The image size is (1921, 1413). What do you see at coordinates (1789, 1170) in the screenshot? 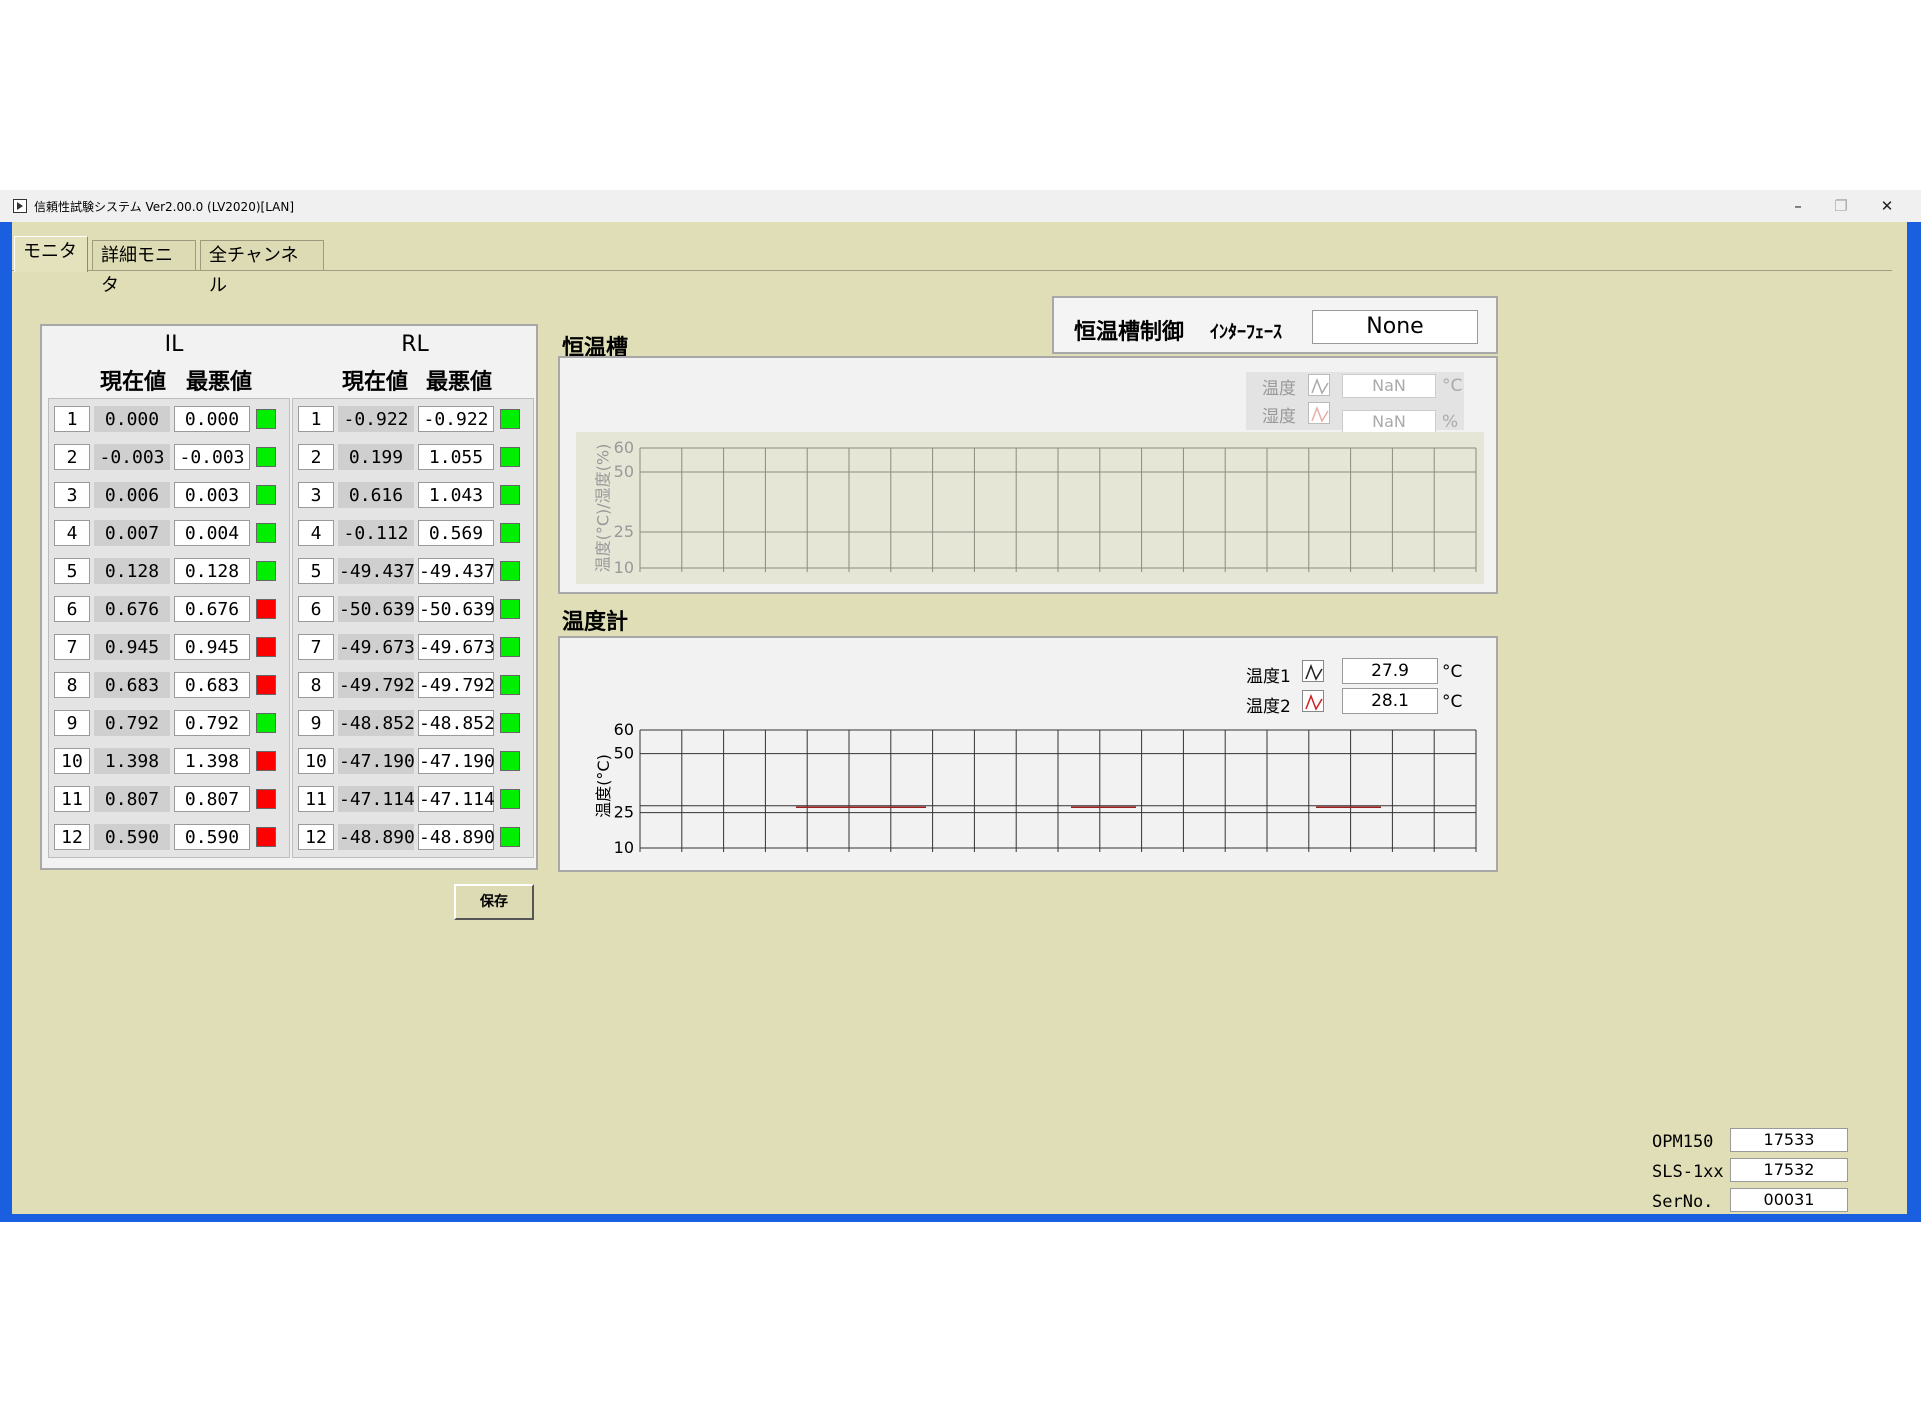
I see `sls-value: 17532` at bounding box center [1789, 1170].